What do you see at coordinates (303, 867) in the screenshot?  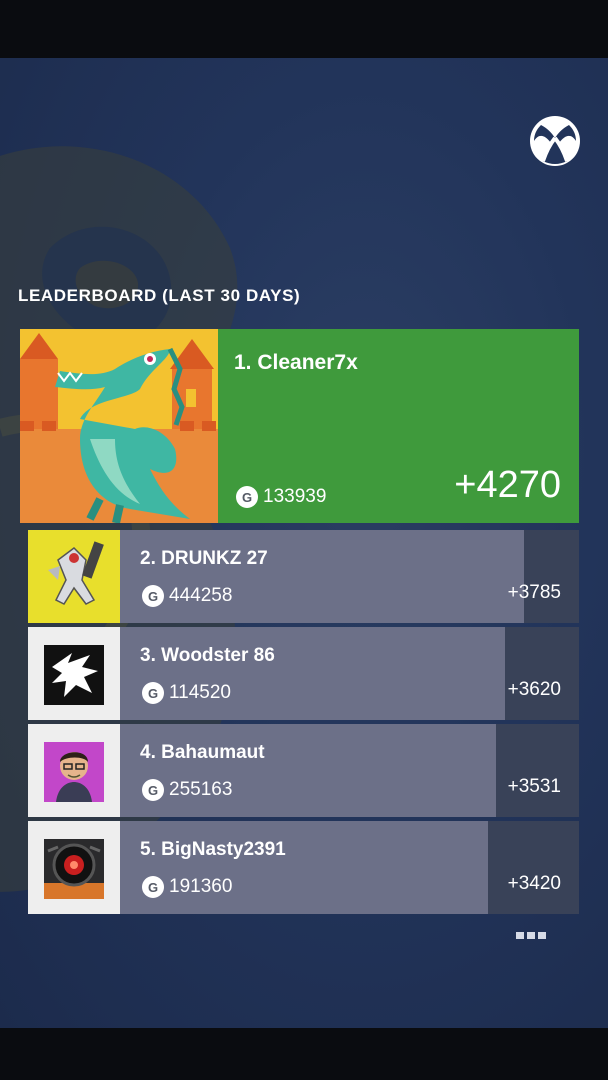 I see `leaderboard-entry: 5. BigNasty2391 G 191360 +3420` at bounding box center [303, 867].